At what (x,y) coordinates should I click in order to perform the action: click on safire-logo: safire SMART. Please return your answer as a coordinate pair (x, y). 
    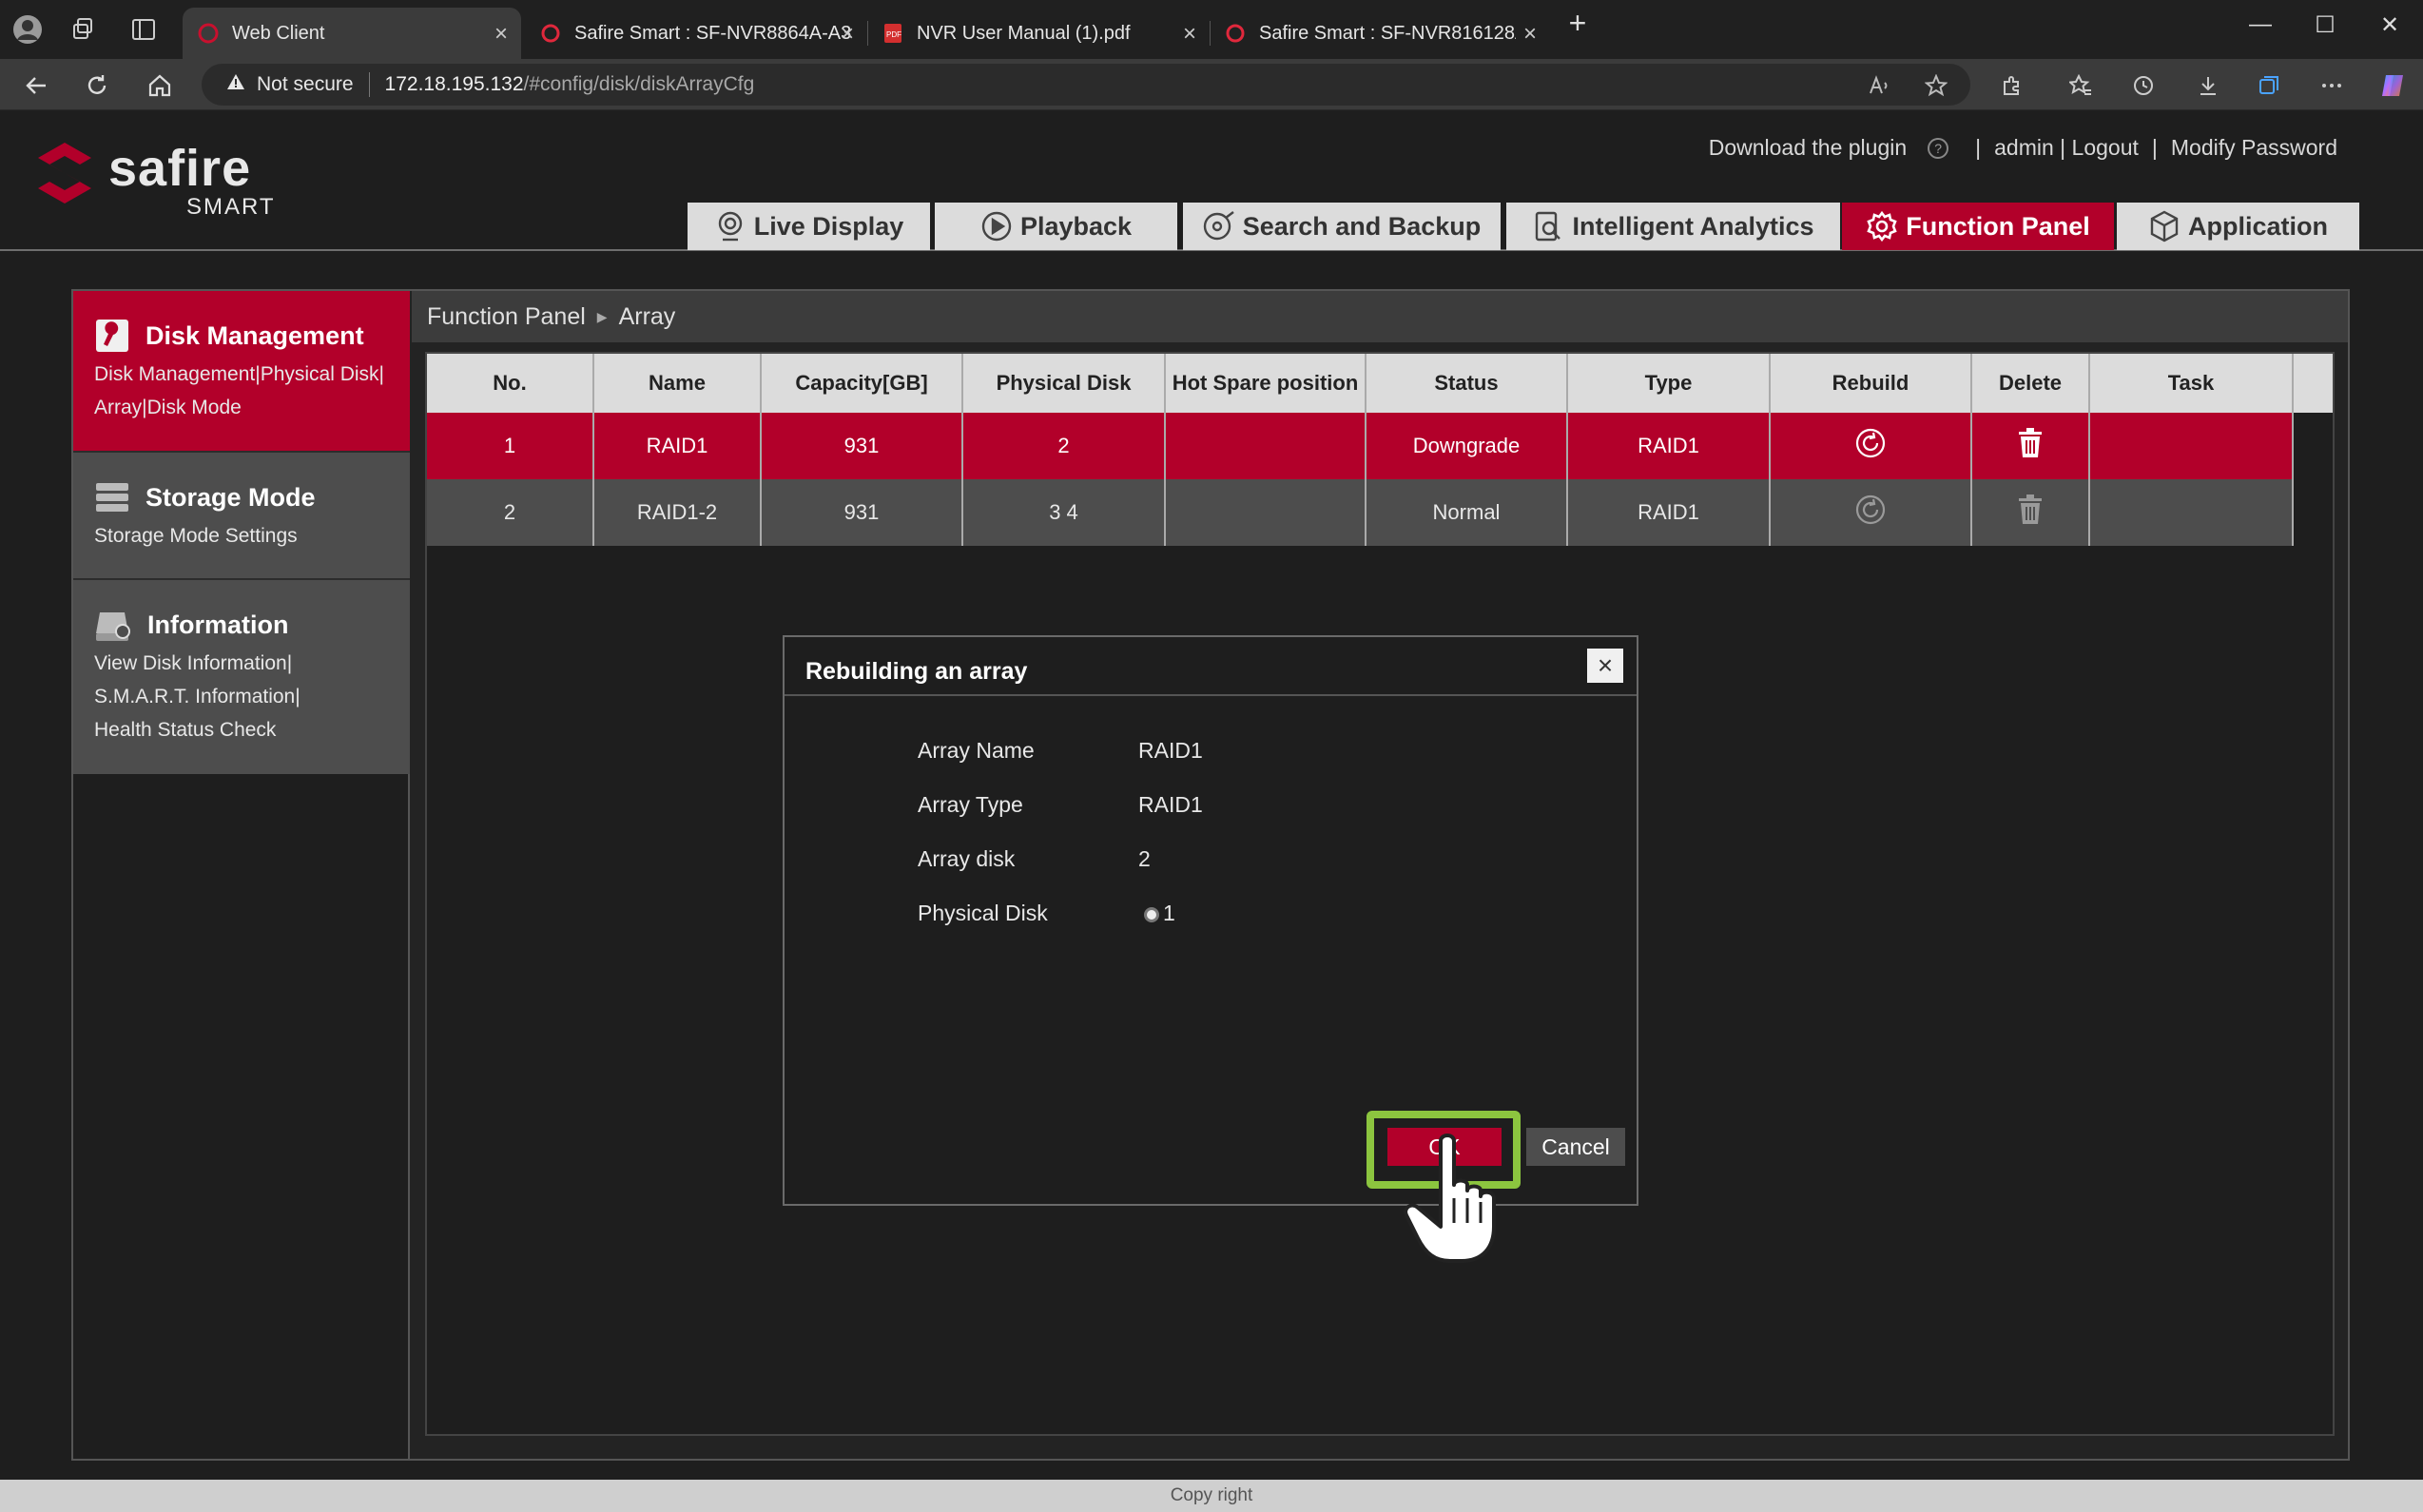
    Looking at the image, I should click on (160, 173).